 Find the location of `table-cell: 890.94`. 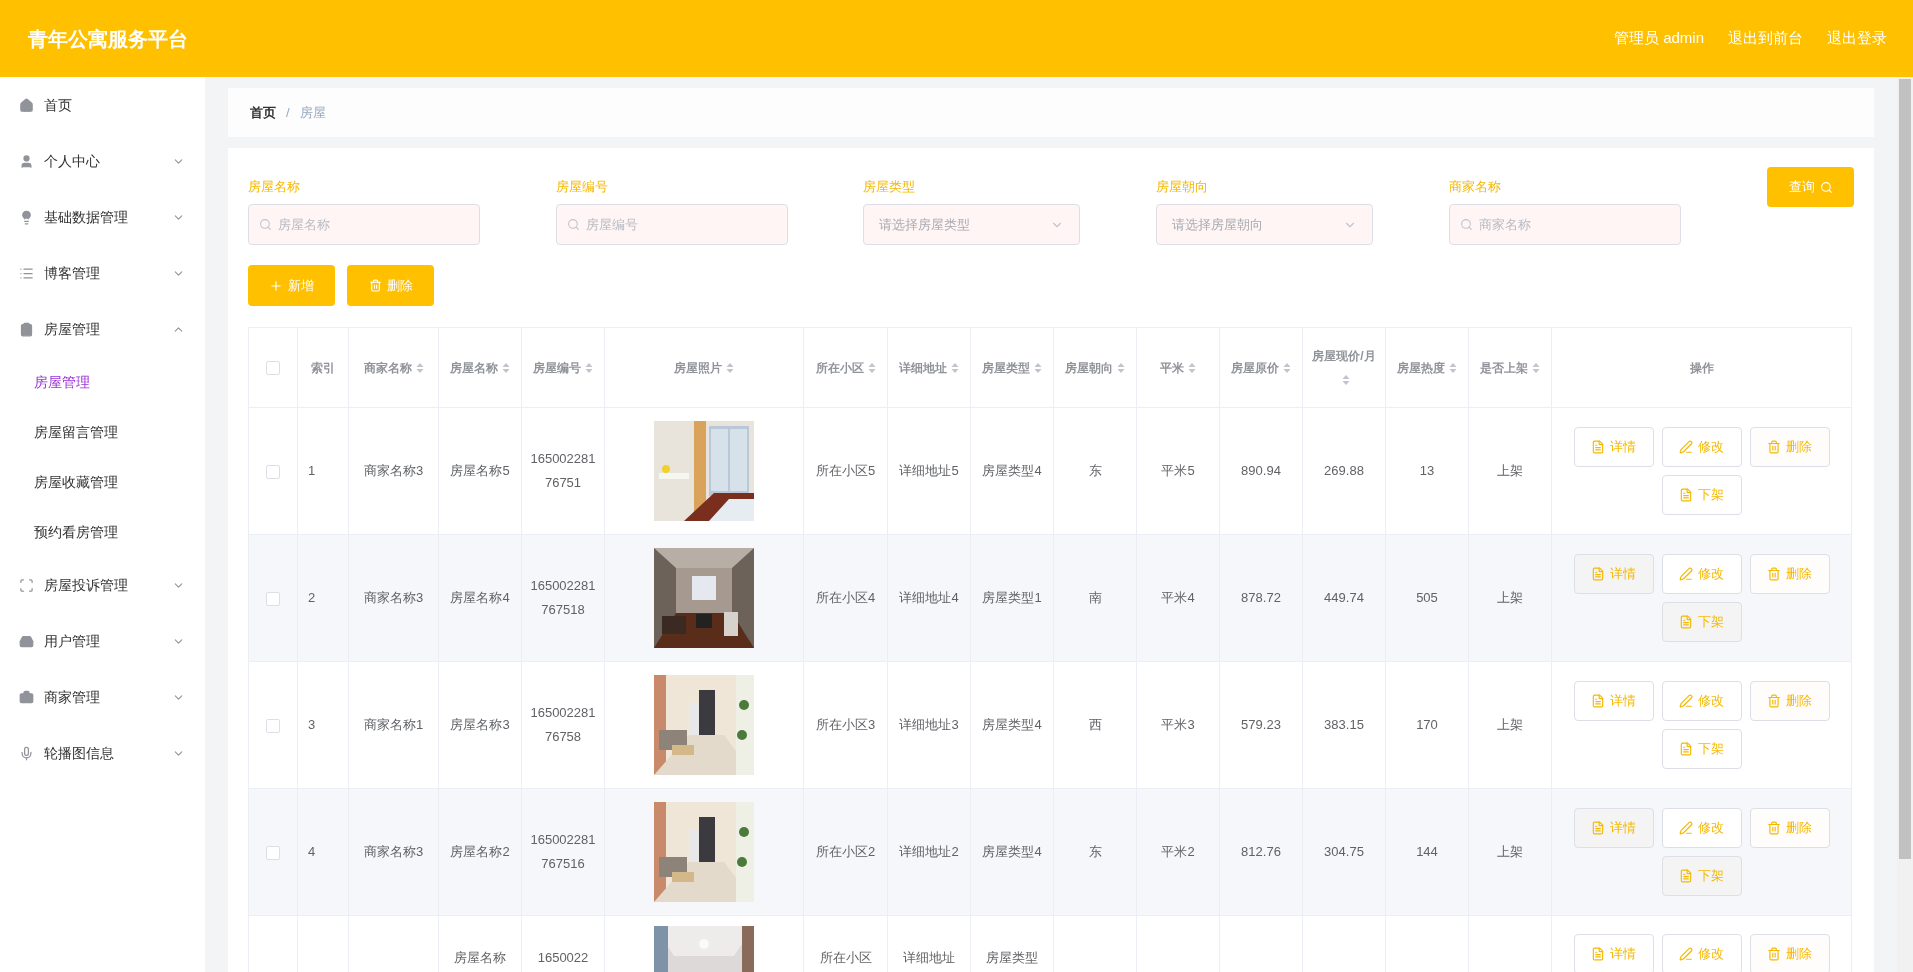

table-cell: 890.94 is located at coordinates (1261, 470).